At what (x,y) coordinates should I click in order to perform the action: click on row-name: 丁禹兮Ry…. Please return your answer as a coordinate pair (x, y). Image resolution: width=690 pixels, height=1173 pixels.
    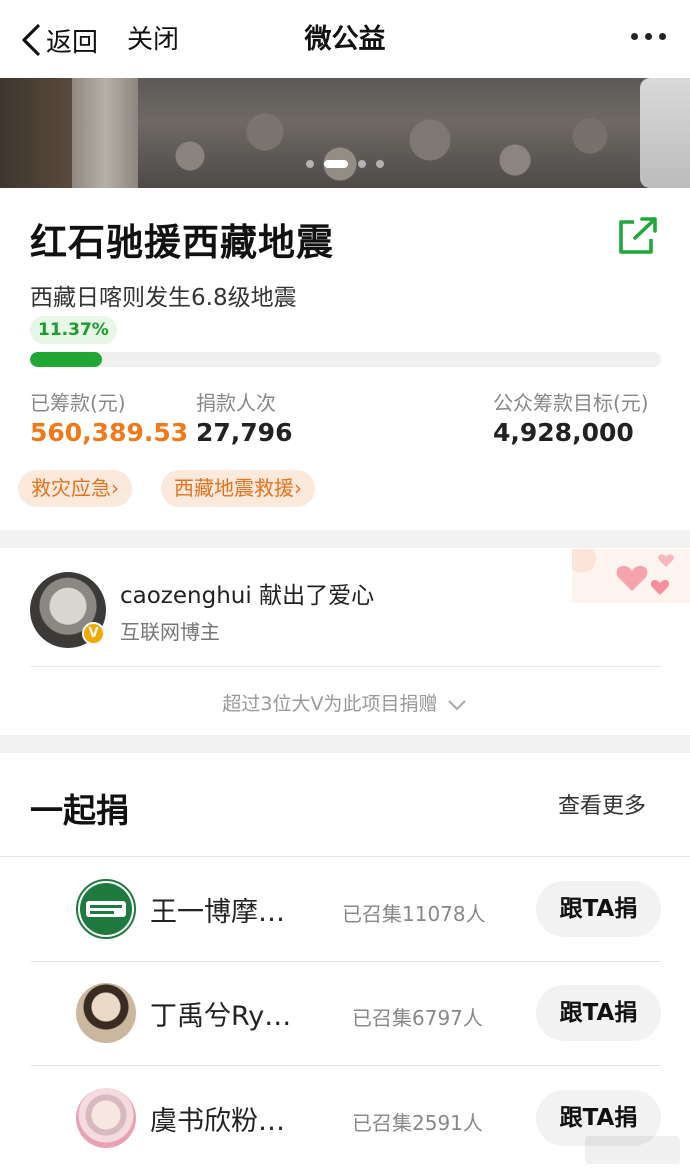
    Looking at the image, I should click on (220, 1013).